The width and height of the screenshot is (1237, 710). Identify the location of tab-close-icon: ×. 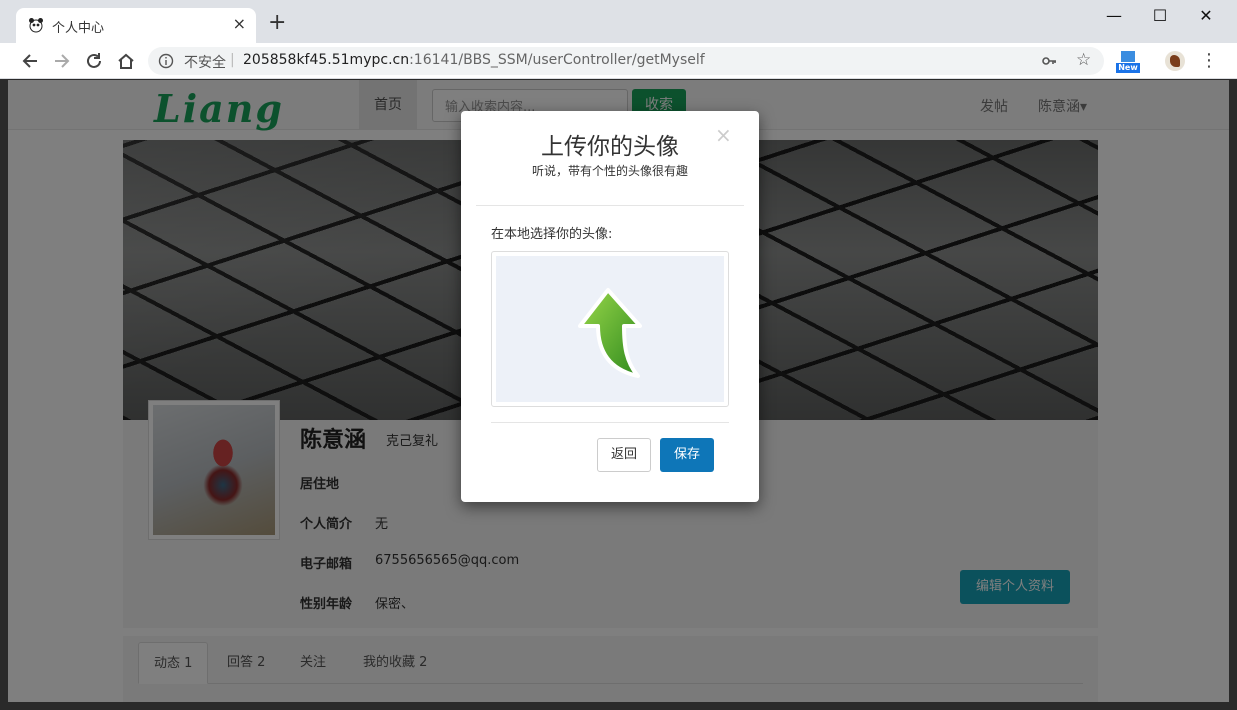
(239, 23).